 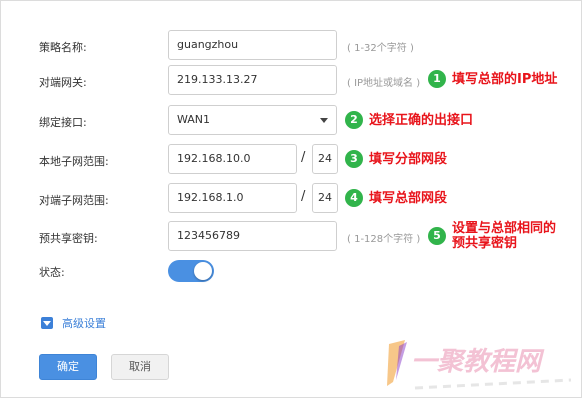 I want to click on status-row: 状态:, so click(x=291, y=274).